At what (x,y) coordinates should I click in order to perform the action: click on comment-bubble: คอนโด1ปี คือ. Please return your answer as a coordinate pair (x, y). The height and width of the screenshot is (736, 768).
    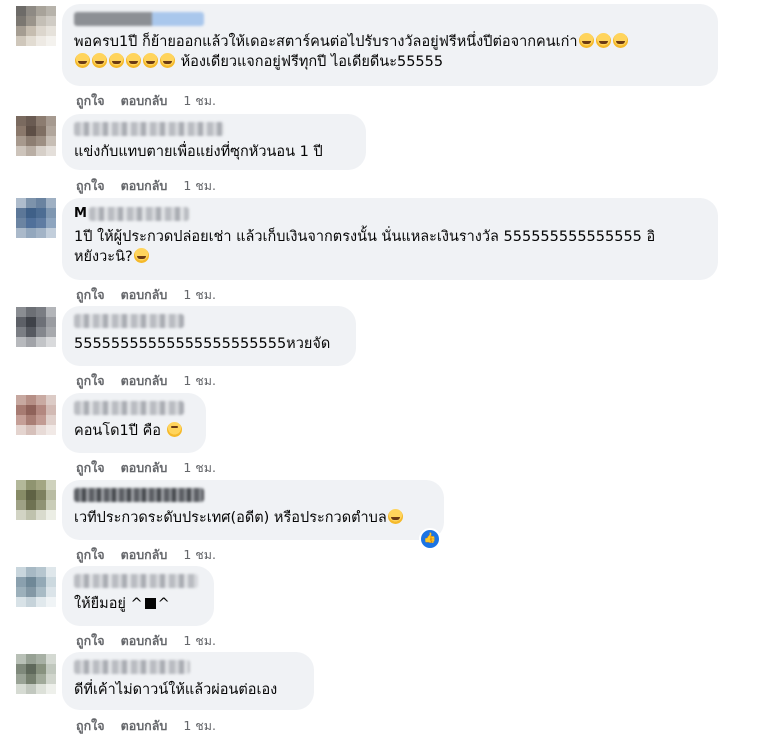
    Looking at the image, I should click on (134, 423).